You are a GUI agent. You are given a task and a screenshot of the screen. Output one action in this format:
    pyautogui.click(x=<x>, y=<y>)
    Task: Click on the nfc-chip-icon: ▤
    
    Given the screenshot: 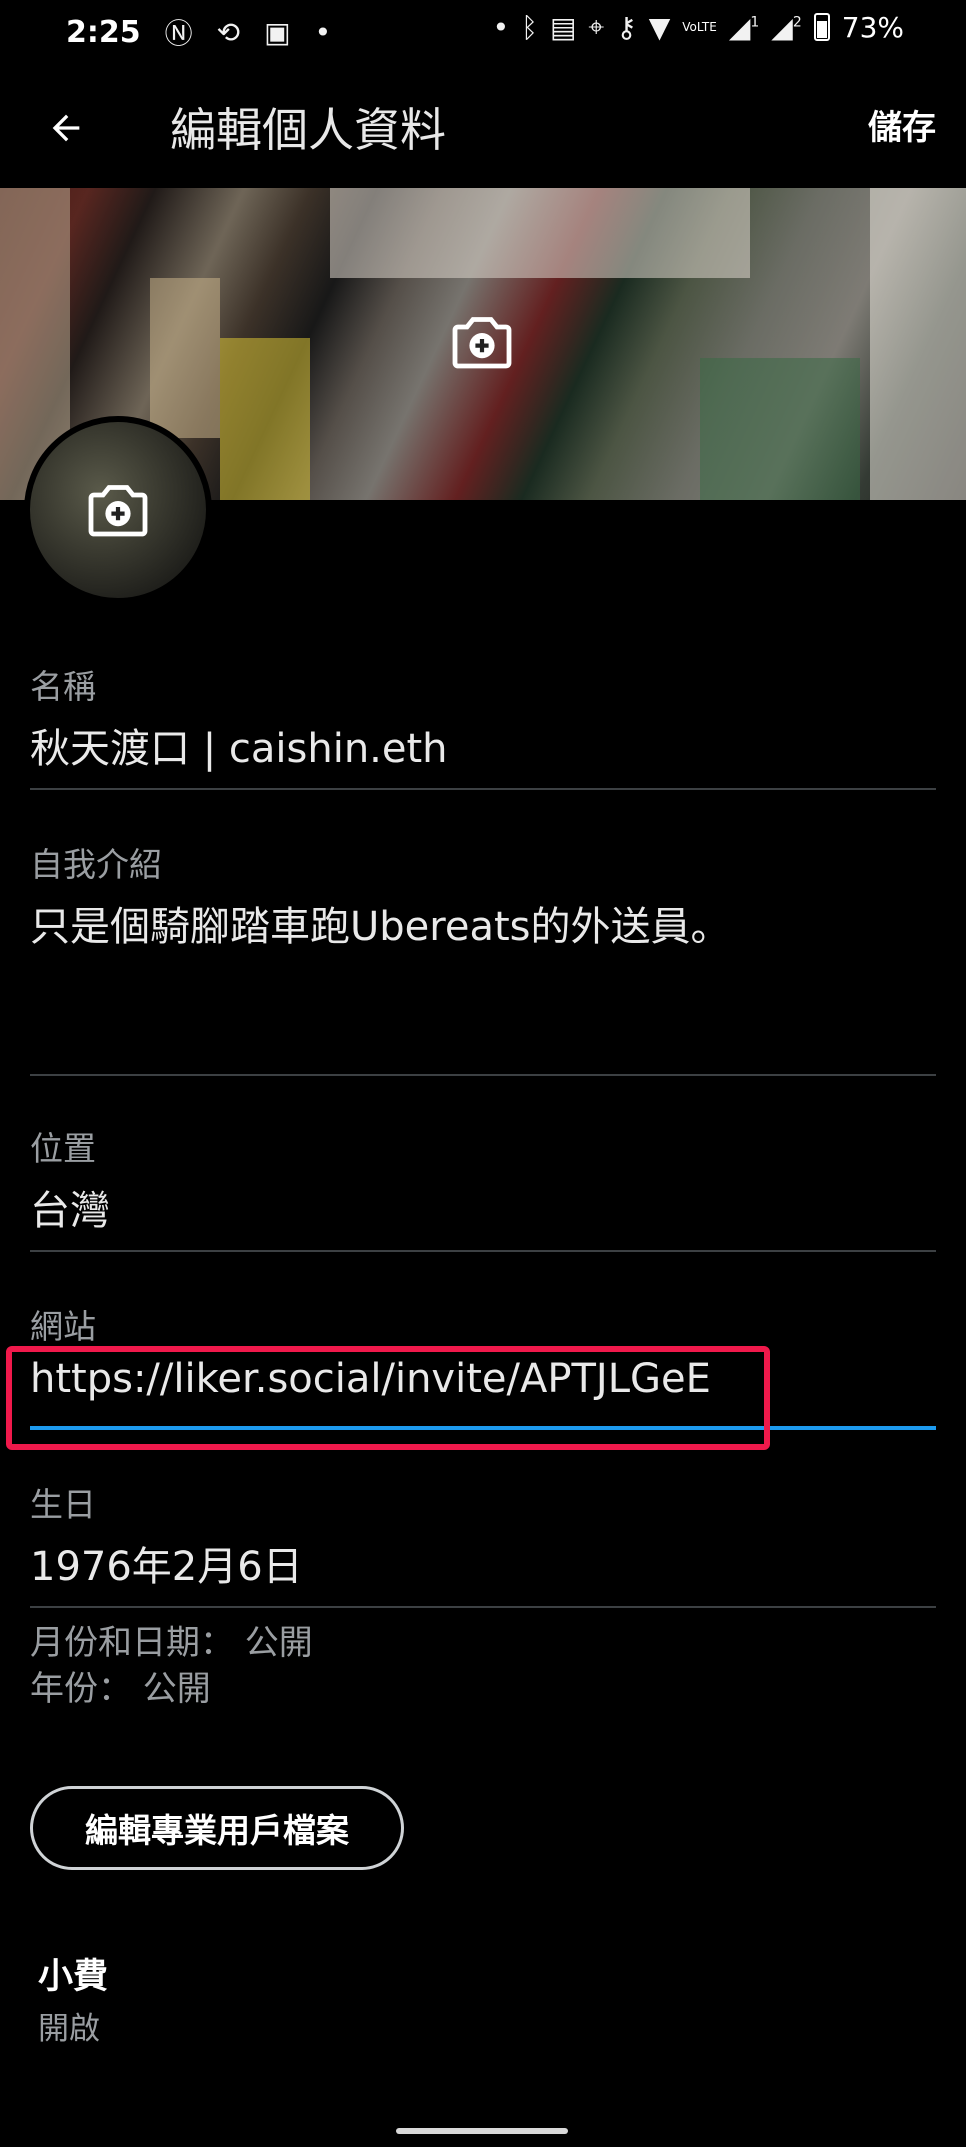 What is the action you would take?
    pyautogui.click(x=563, y=27)
    